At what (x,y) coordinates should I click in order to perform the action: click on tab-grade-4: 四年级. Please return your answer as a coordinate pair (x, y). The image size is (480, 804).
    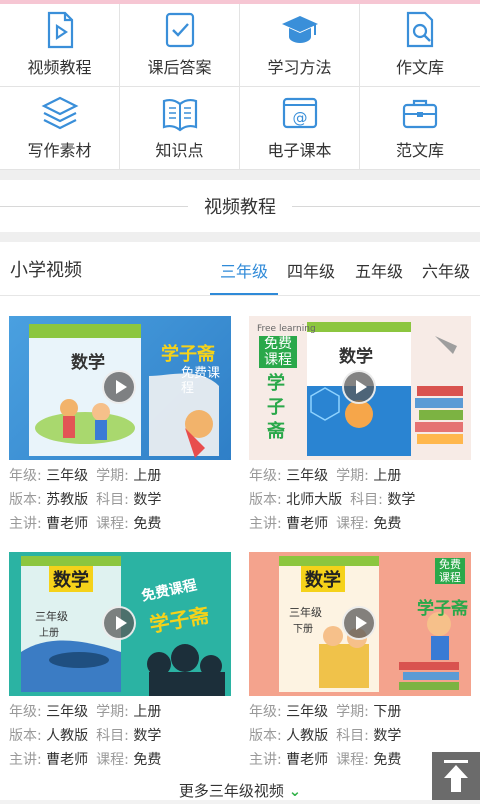
    Looking at the image, I should click on (311, 270).